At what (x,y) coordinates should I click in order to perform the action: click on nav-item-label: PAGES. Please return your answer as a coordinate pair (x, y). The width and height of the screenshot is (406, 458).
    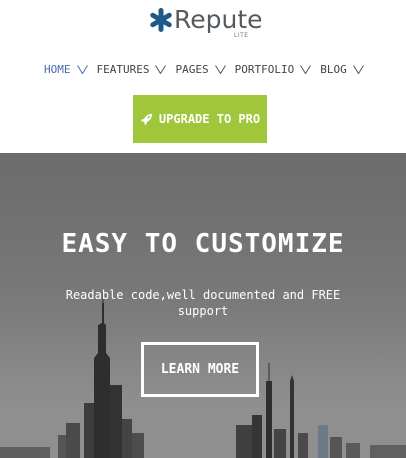
    Looking at the image, I should click on (192, 69).